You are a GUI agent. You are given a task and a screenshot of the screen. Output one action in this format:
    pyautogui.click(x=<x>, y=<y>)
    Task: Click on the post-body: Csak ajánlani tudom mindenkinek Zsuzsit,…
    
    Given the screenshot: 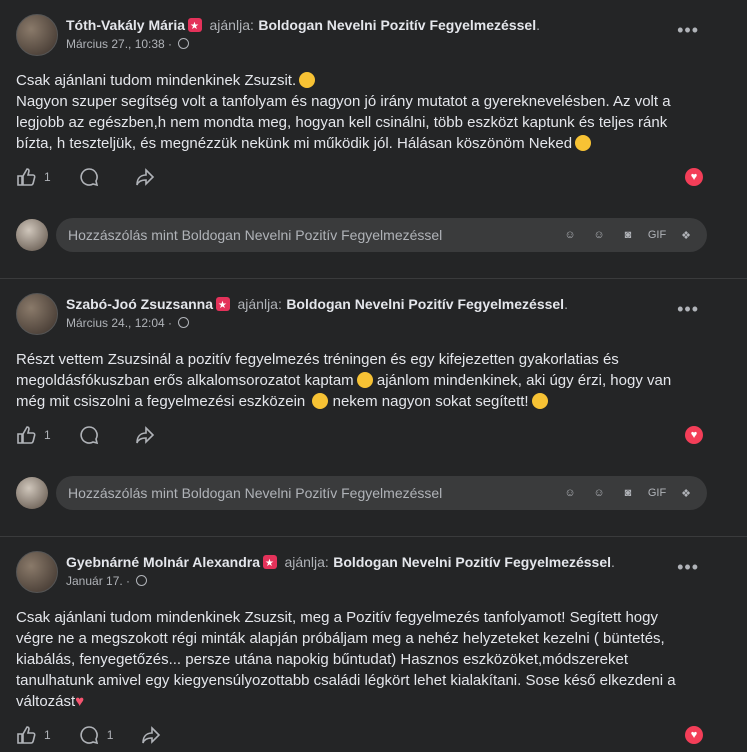 What is the action you would take?
    pyautogui.click(x=346, y=659)
    